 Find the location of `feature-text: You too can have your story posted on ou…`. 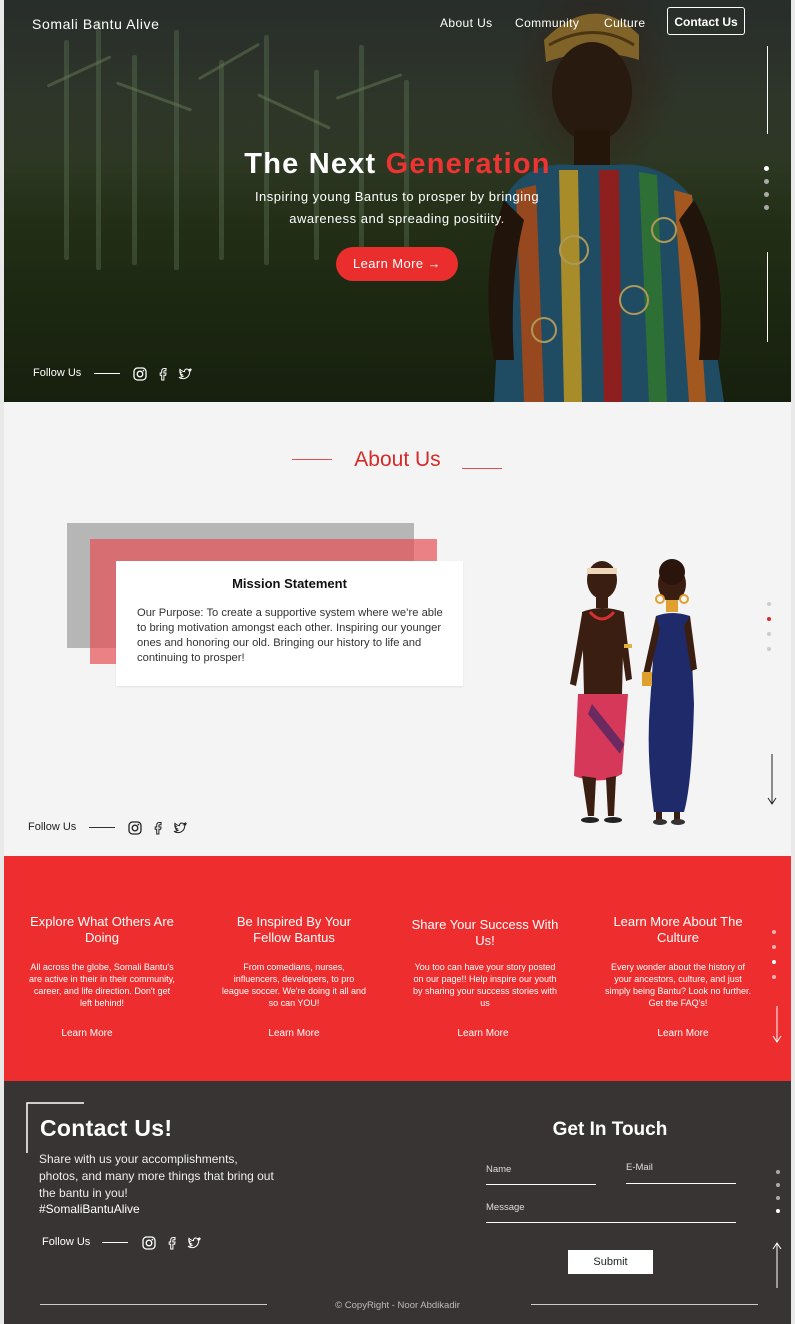

feature-text: You too can have your story posted on ou… is located at coordinates (485, 985).